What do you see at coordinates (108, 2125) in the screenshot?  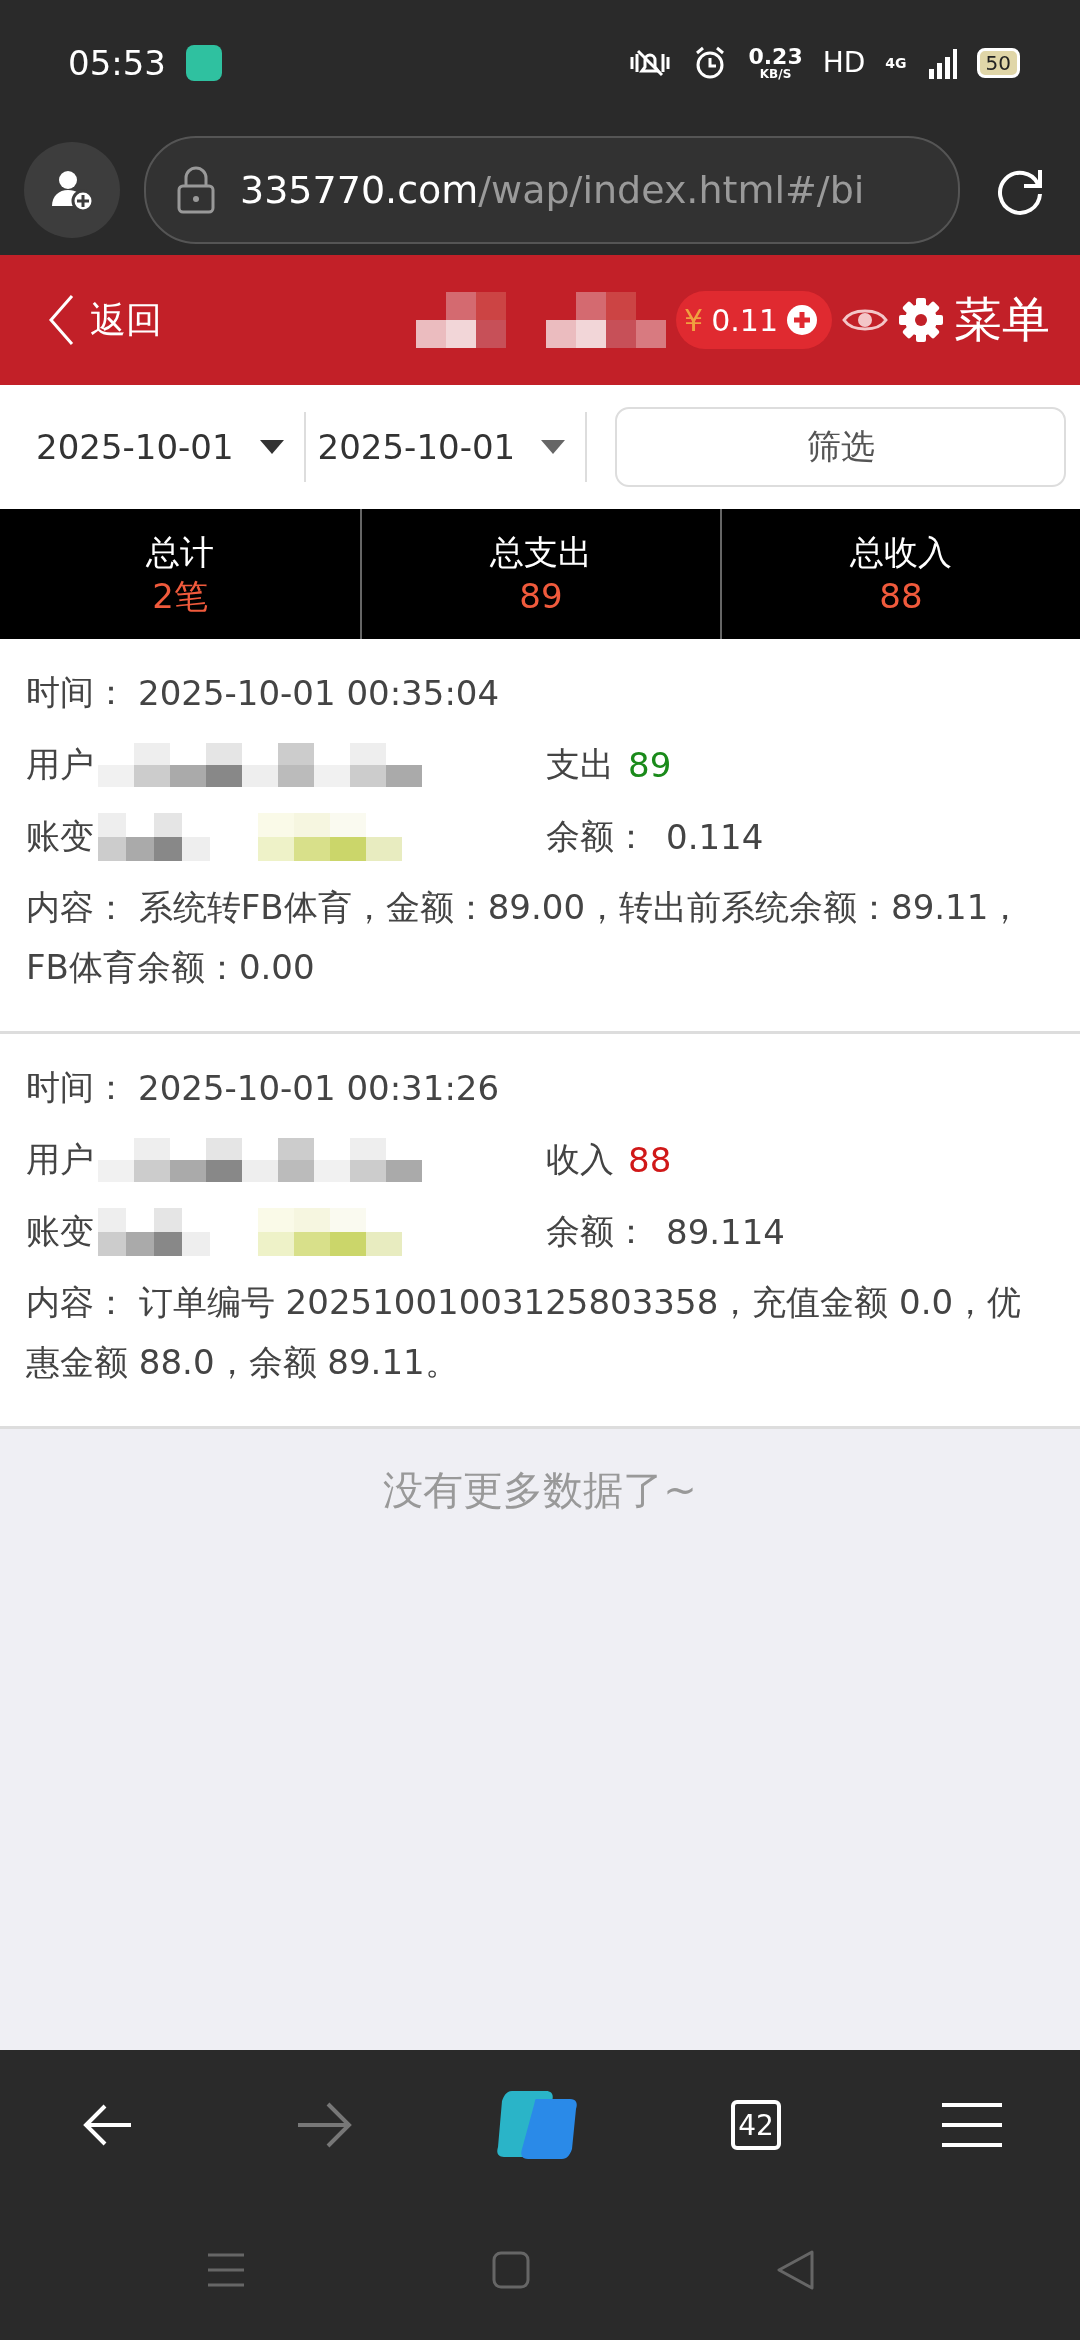 I see `arrow-left-icon` at bounding box center [108, 2125].